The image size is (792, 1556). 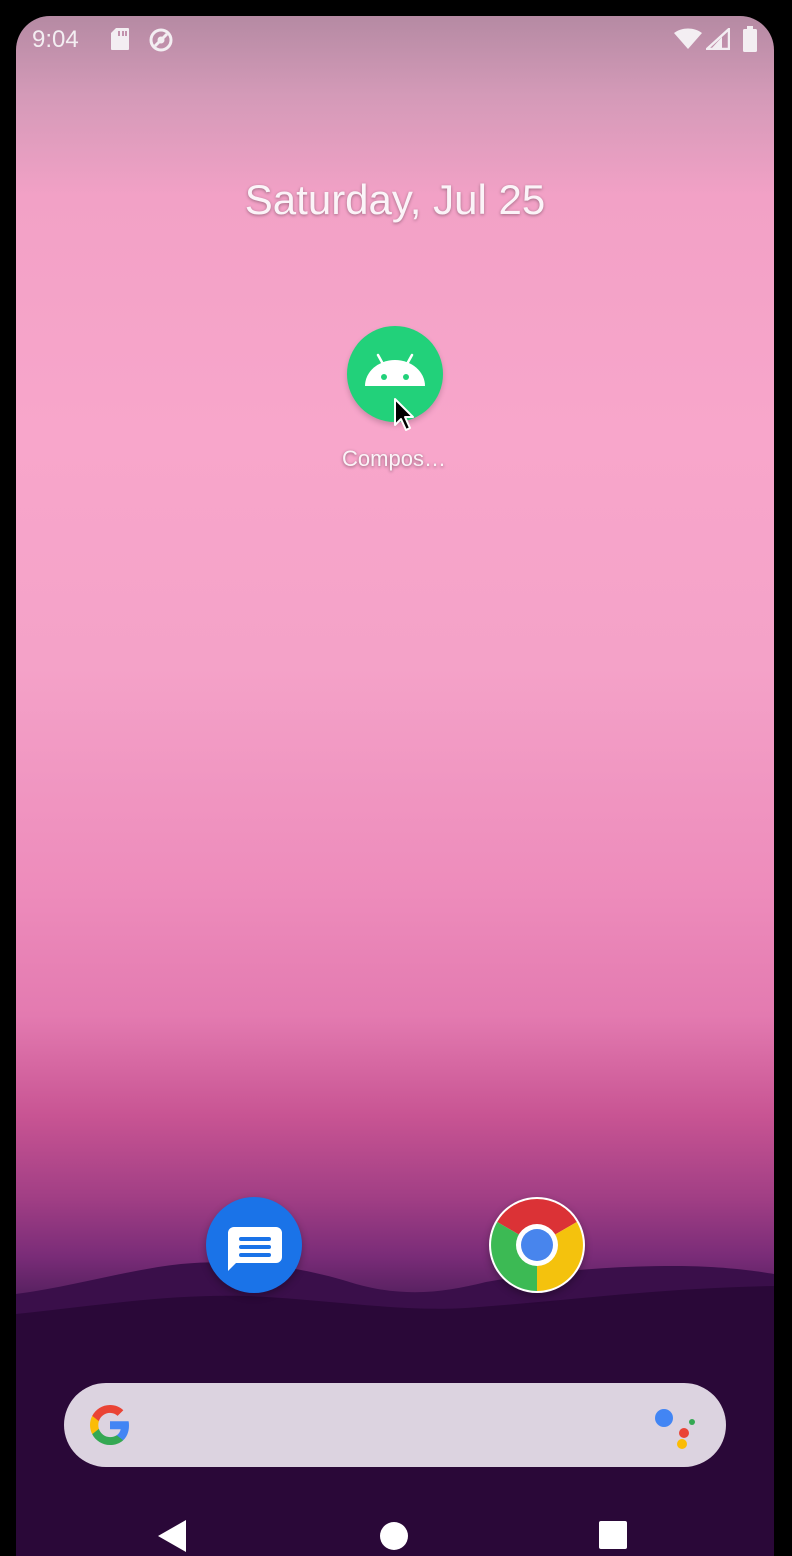 I want to click on cell-signal-icon, so click(x=717, y=40).